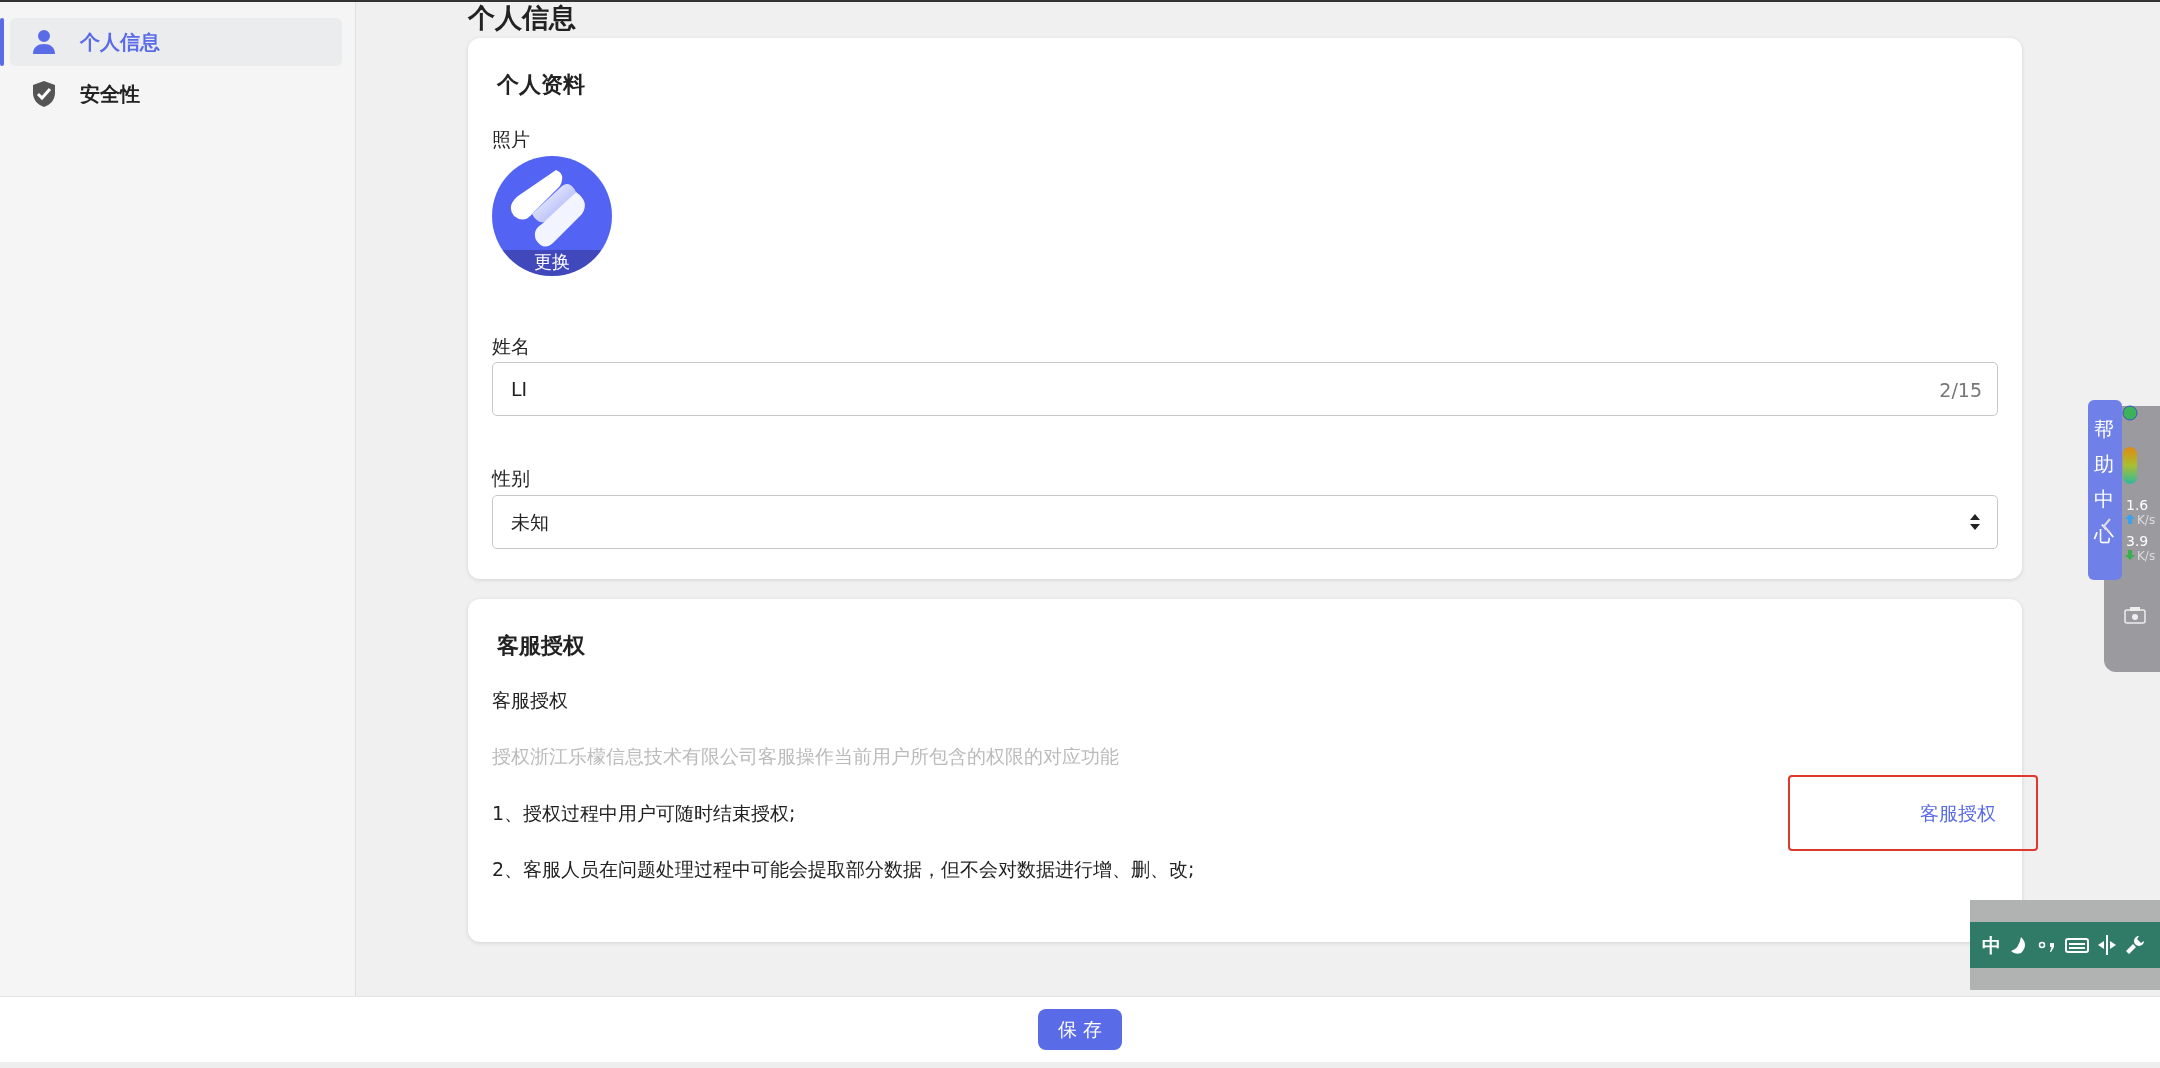  Describe the element at coordinates (530, 700) in the screenshot. I see `section-label: 客服授权` at that location.